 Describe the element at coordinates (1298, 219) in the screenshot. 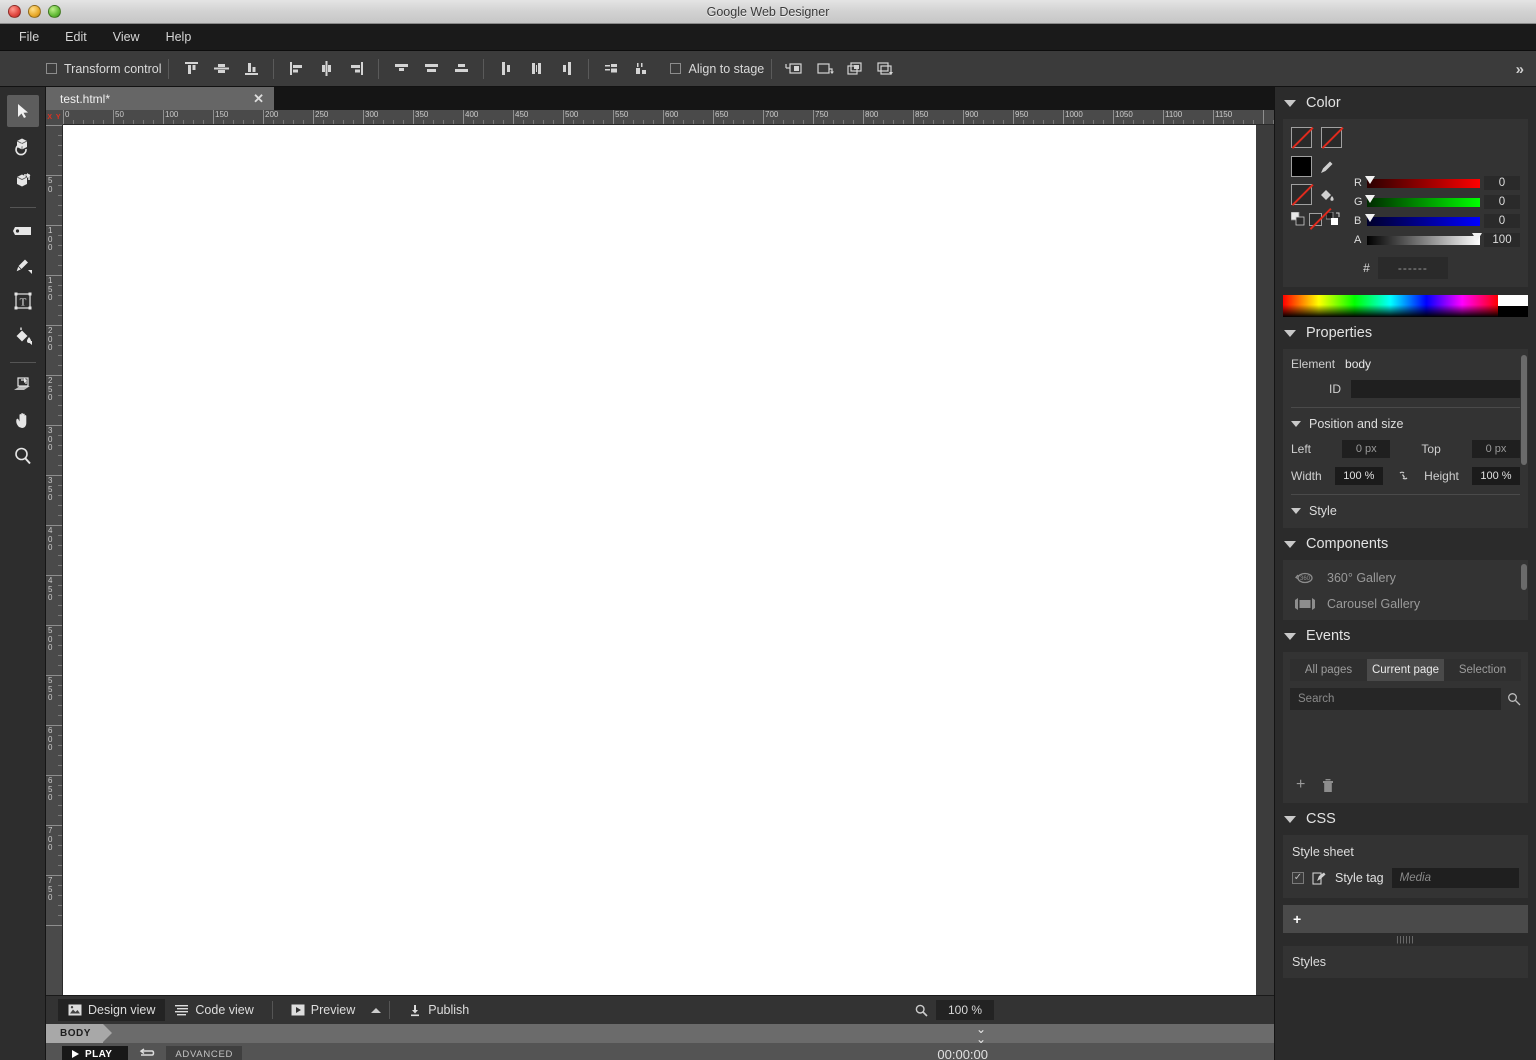

I see `swap-colors-icon` at that location.